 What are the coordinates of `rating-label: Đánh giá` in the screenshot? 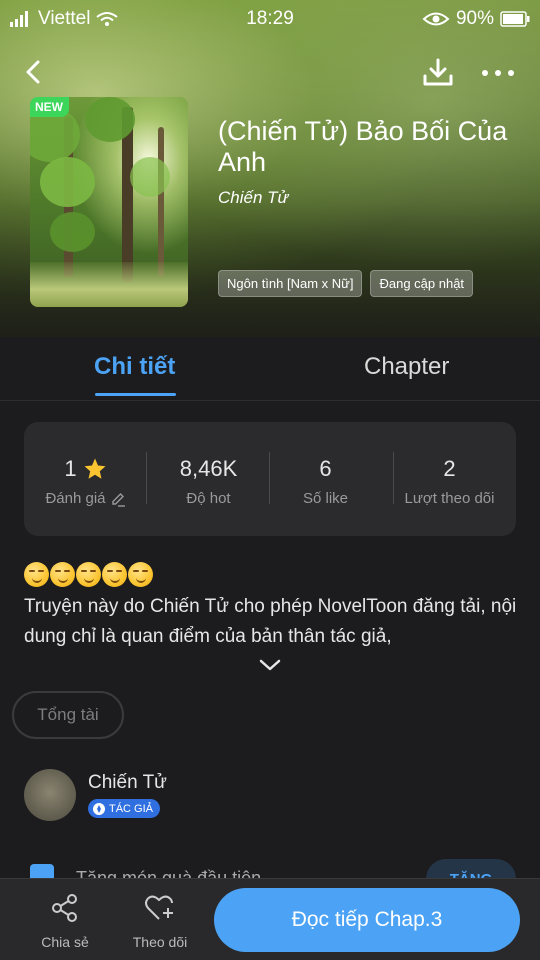 It's located at (75, 498).